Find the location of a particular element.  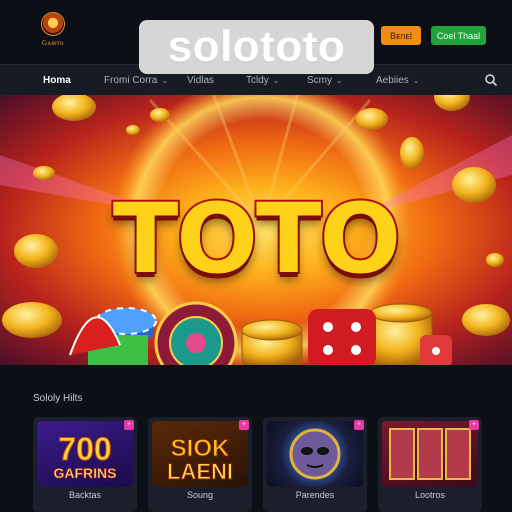

game-card: + Parendes is located at coordinates (315, 464).